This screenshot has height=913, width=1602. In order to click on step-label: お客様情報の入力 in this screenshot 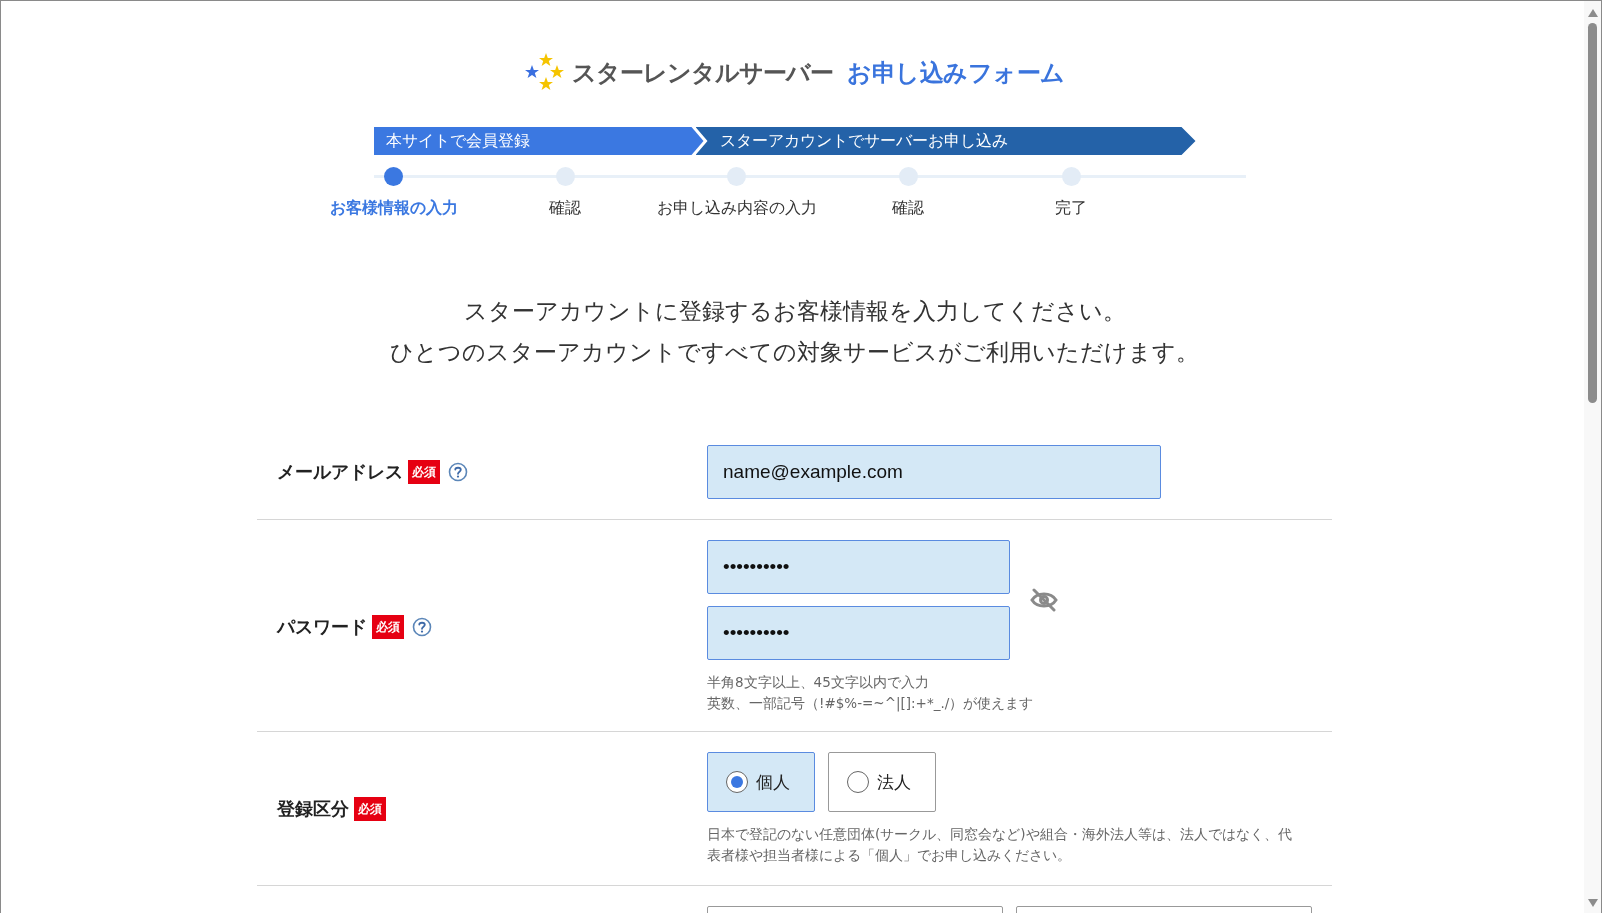, I will do `click(393, 208)`.